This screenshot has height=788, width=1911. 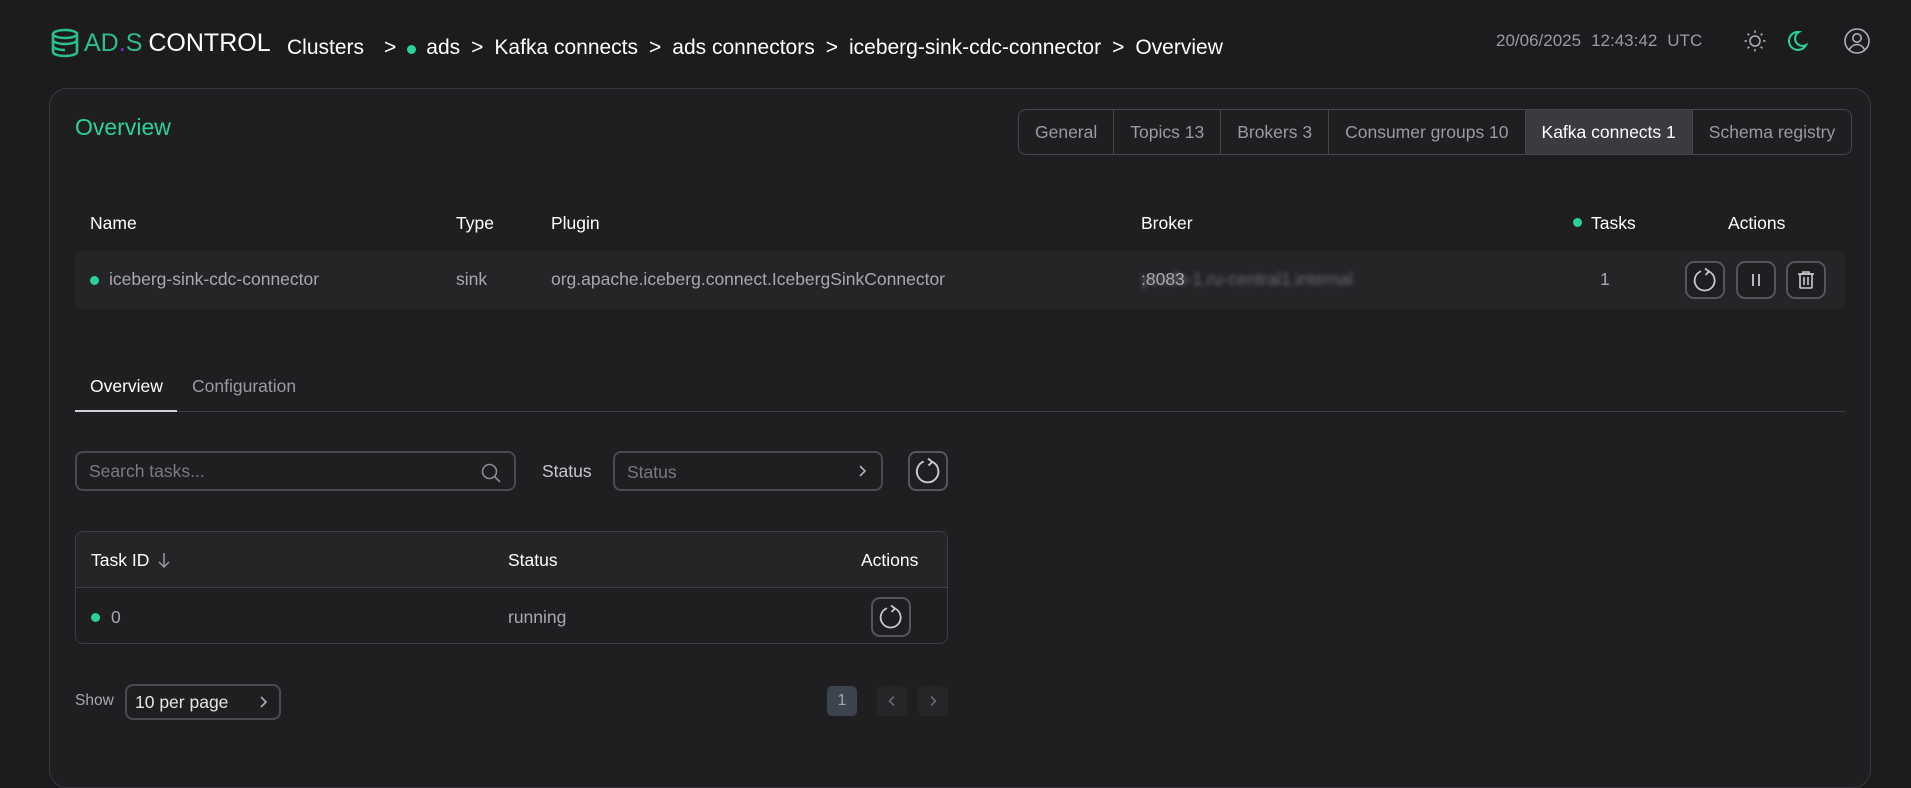 I want to click on breadcrumb-kafka-connects: Kafka connects, so click(x=566, y=48).